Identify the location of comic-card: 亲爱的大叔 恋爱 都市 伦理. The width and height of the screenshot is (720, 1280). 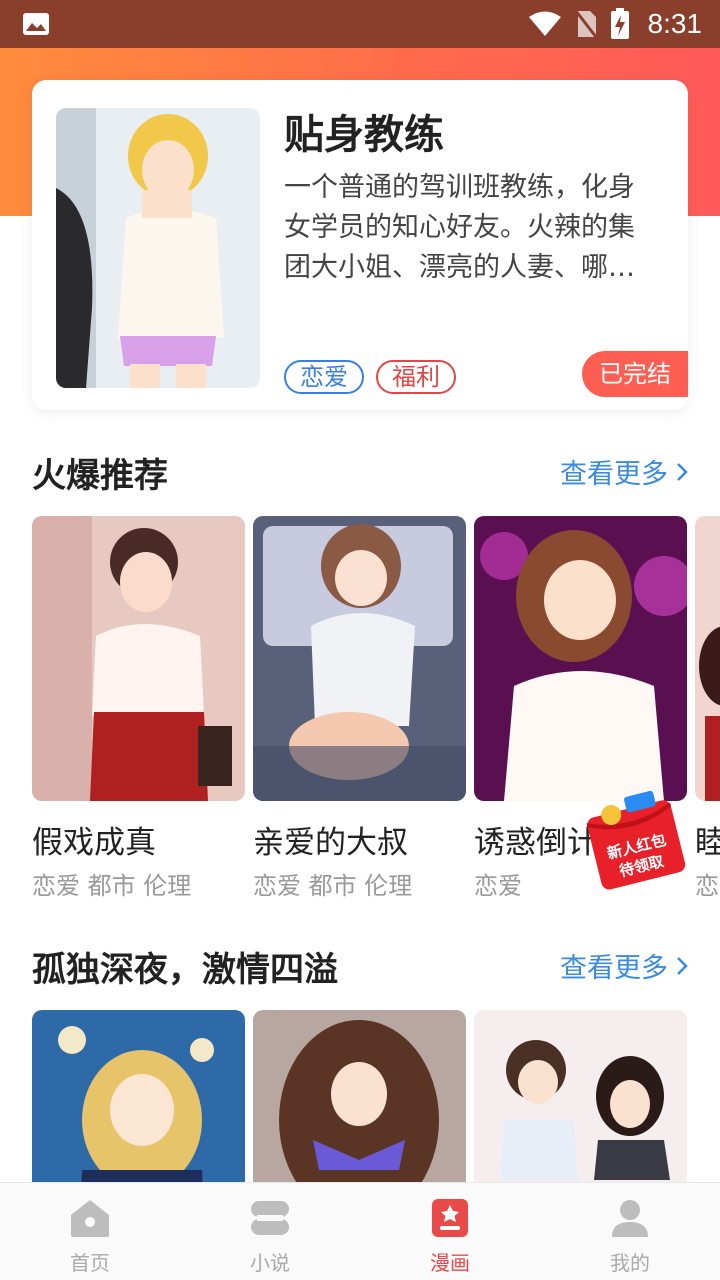
(359, 708).